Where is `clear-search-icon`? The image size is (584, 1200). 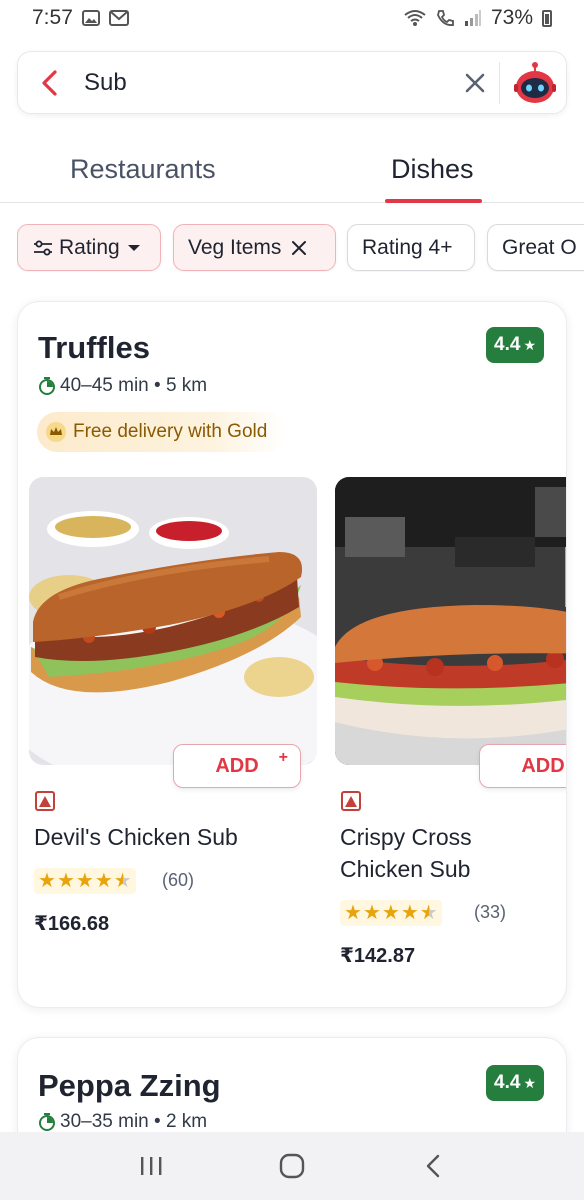 clear-search-icon is located at coordinates (475, 83).